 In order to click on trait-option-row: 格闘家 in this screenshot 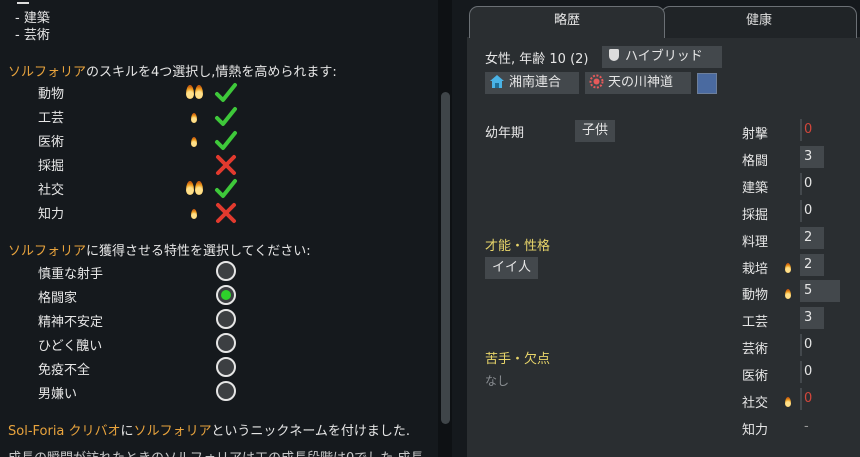, I will do `click(215, 297)`.